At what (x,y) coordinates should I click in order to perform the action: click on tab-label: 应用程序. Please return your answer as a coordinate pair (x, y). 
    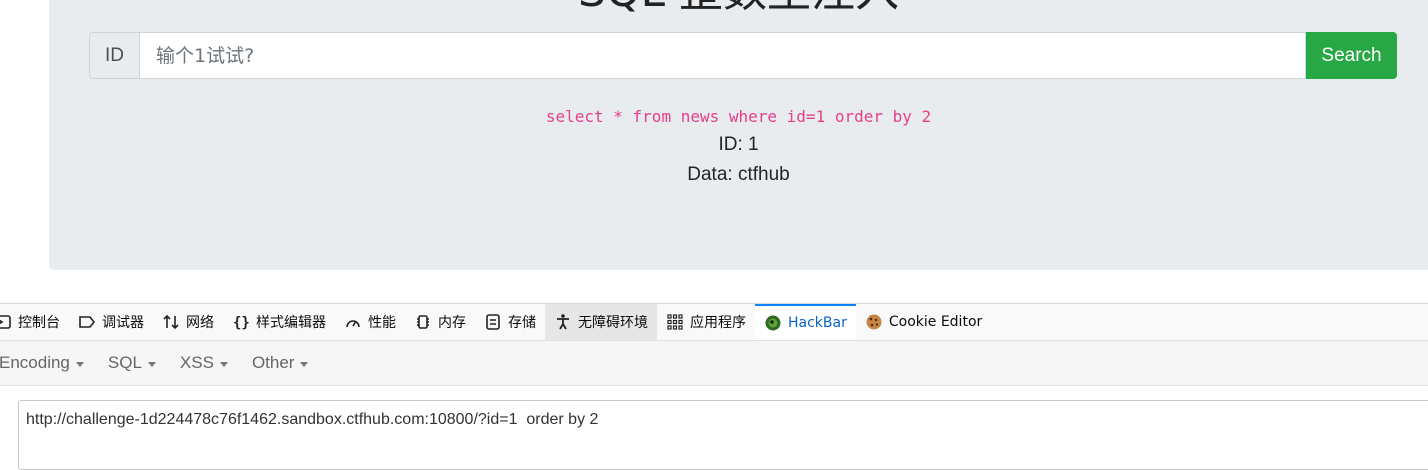
    Looking at the image, I should click on (718, 323).